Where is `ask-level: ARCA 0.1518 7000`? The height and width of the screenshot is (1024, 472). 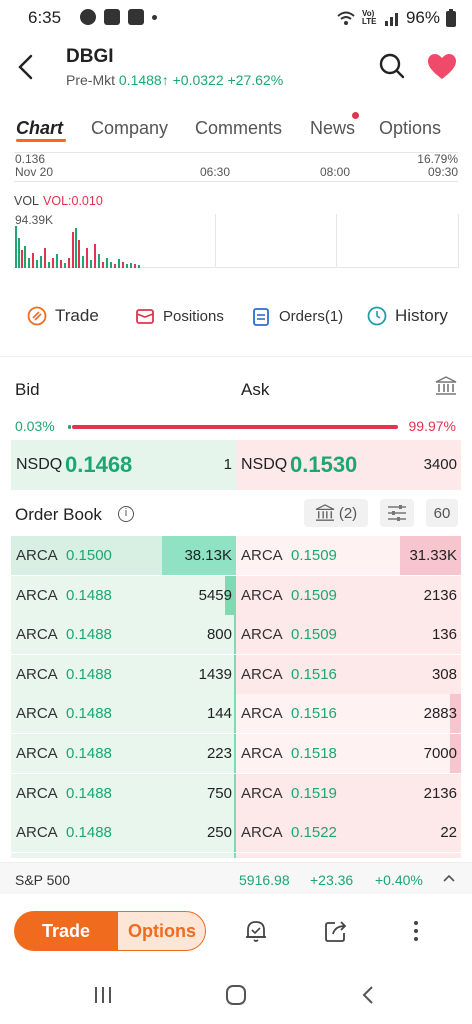
ask-level: ARCA 0.1518 7000 is located at coordinates (348, 753).